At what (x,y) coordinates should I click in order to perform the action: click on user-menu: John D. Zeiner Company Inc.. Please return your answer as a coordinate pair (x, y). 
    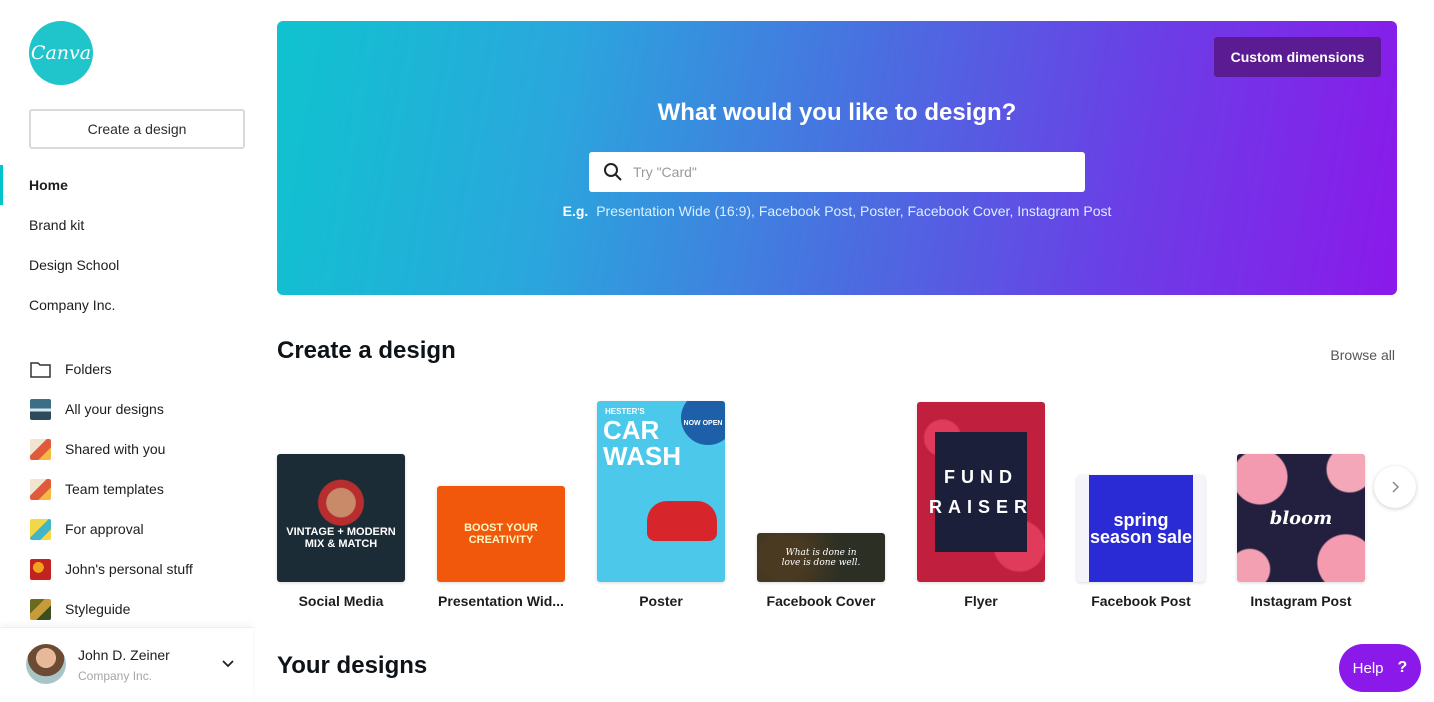
    Looking at the image, I should click on (126, 664).